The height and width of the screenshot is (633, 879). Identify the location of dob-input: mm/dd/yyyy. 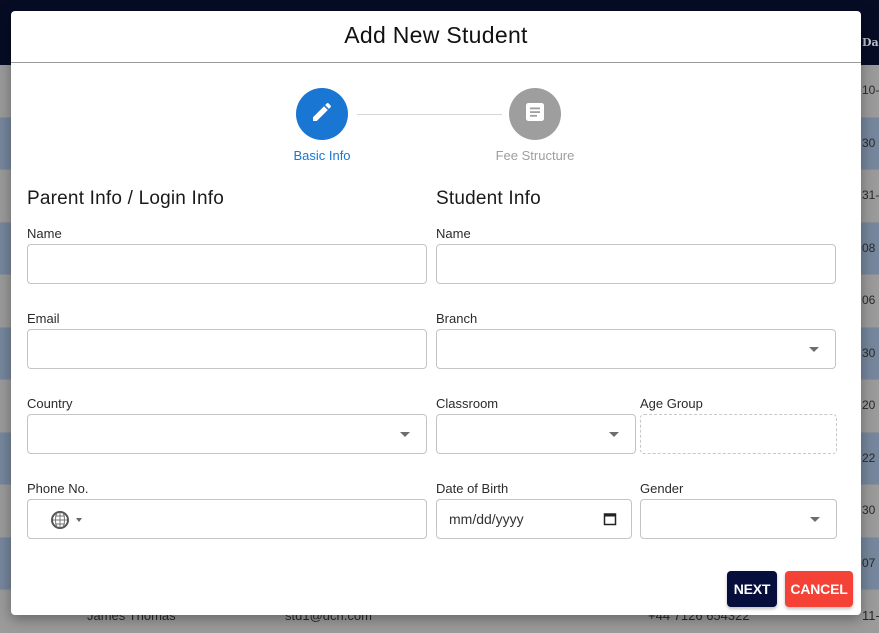
(534, 519).